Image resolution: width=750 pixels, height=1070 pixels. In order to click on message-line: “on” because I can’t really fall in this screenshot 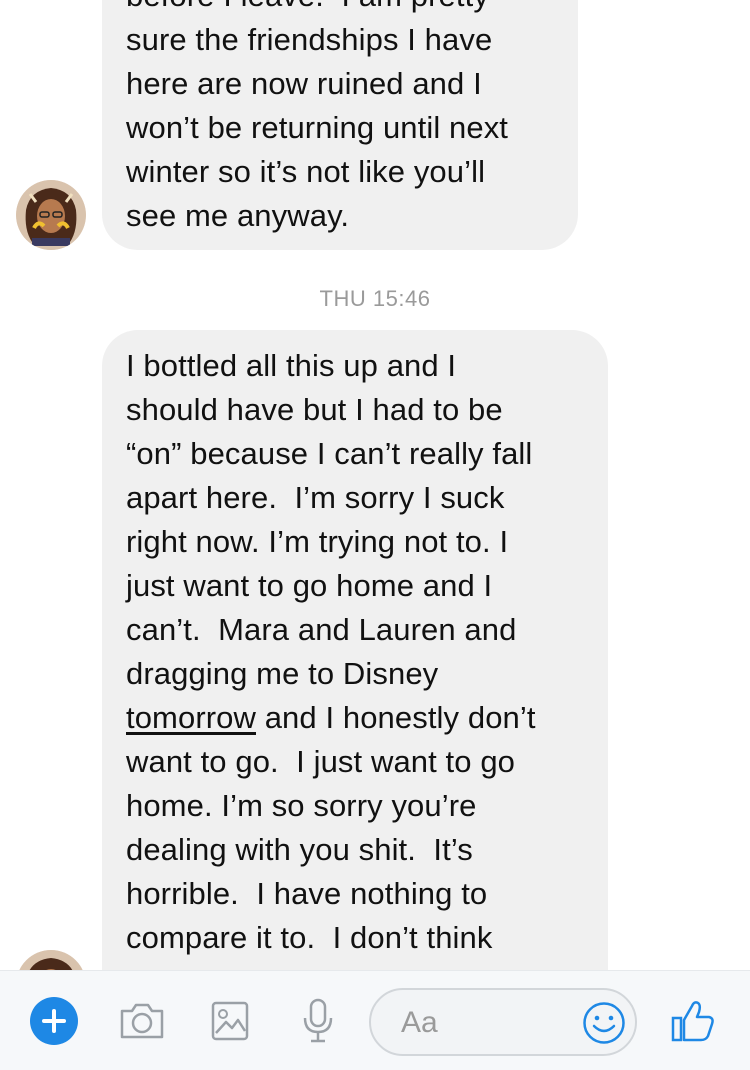, I will do `click(329, 453)`.